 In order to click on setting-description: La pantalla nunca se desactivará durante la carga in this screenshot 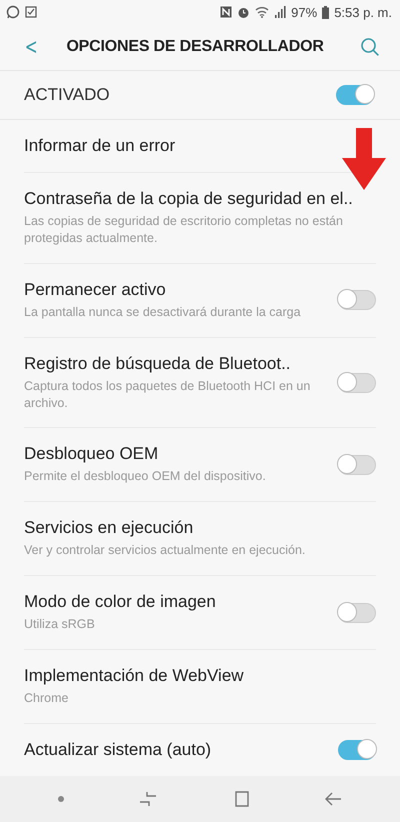, I will do `click(163, 312)`.